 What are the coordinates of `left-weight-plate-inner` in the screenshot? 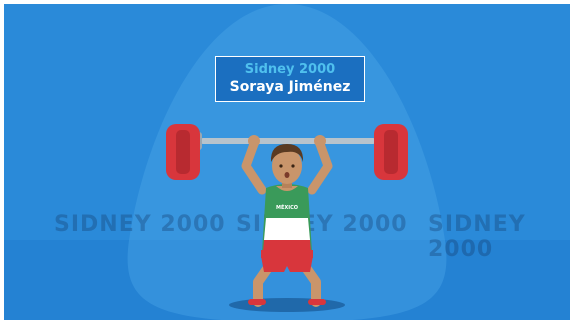 It's located at (183, 152).